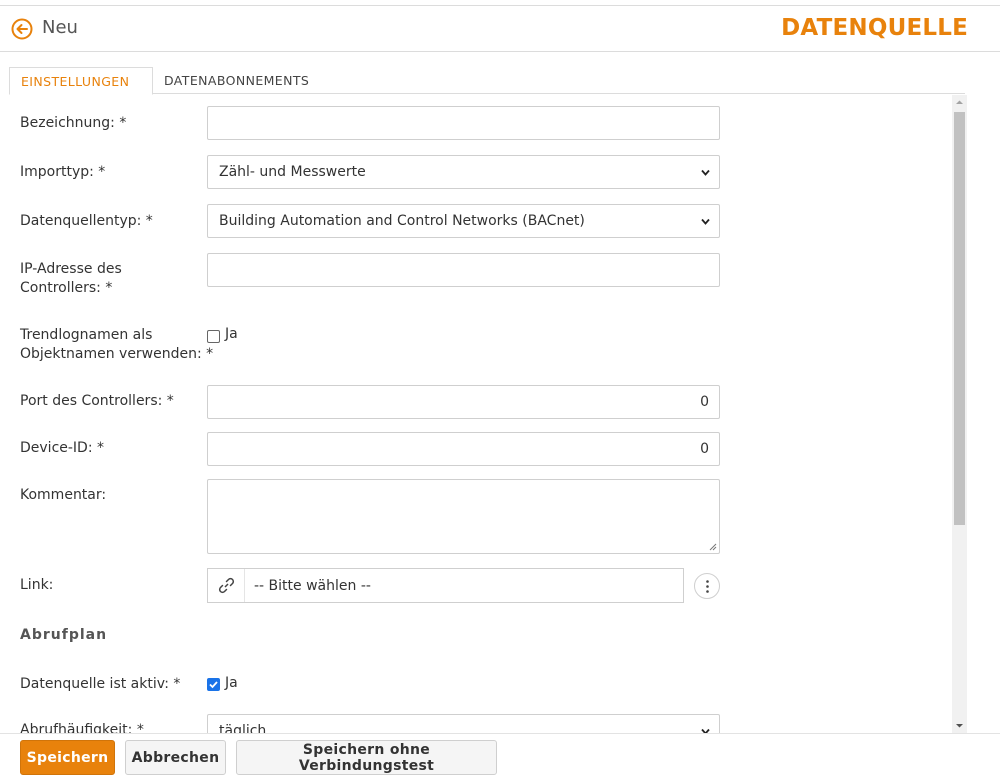 The image size is (1000, 779). What do you see at coordinates (64, 635) in the screenshot?
I see `section-abrufplan-title: Abrufplan` at bounding box center [64, 635].